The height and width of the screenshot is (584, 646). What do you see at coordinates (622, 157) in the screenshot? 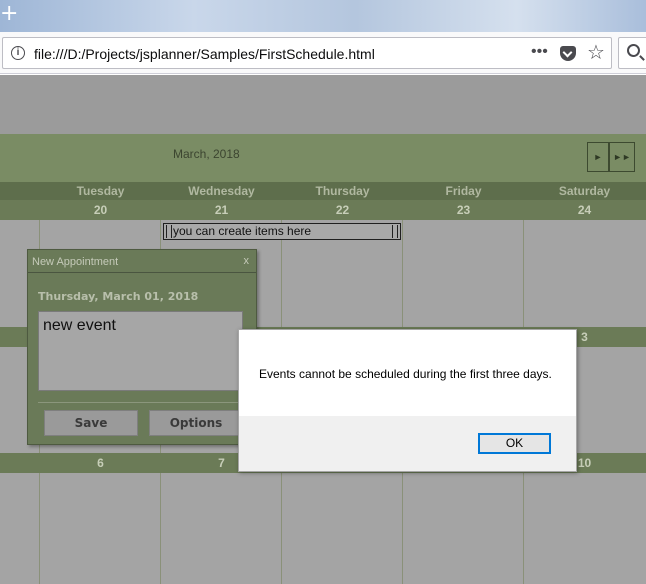
I see `fast-forward-button: ►►` at bounding box center [622, 157].